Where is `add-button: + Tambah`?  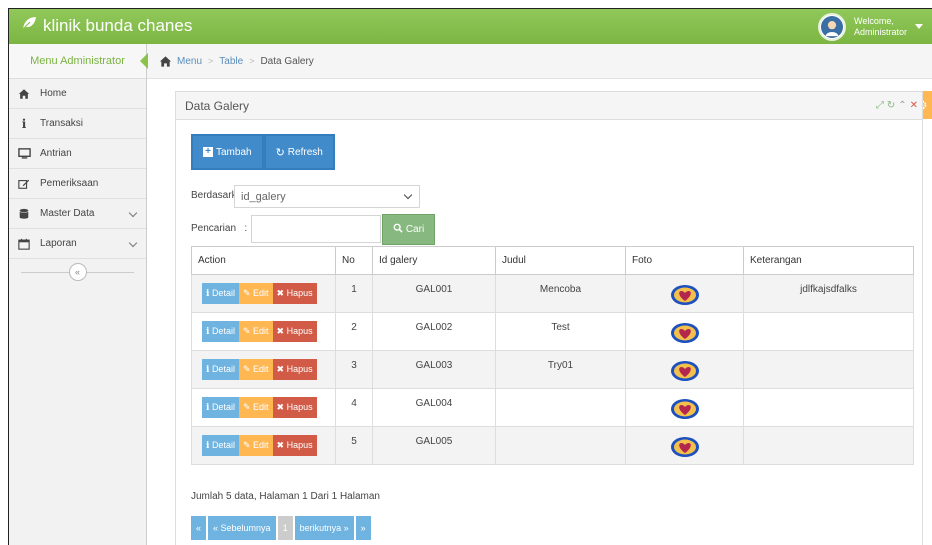
add-button: + Tambah is located at coordinates (227, 152).